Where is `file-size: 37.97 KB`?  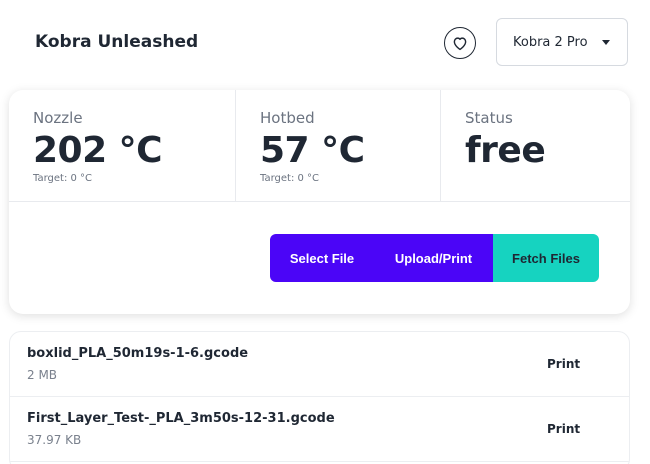
file-size: 37.97 KB is located at coordinates (54, 440).